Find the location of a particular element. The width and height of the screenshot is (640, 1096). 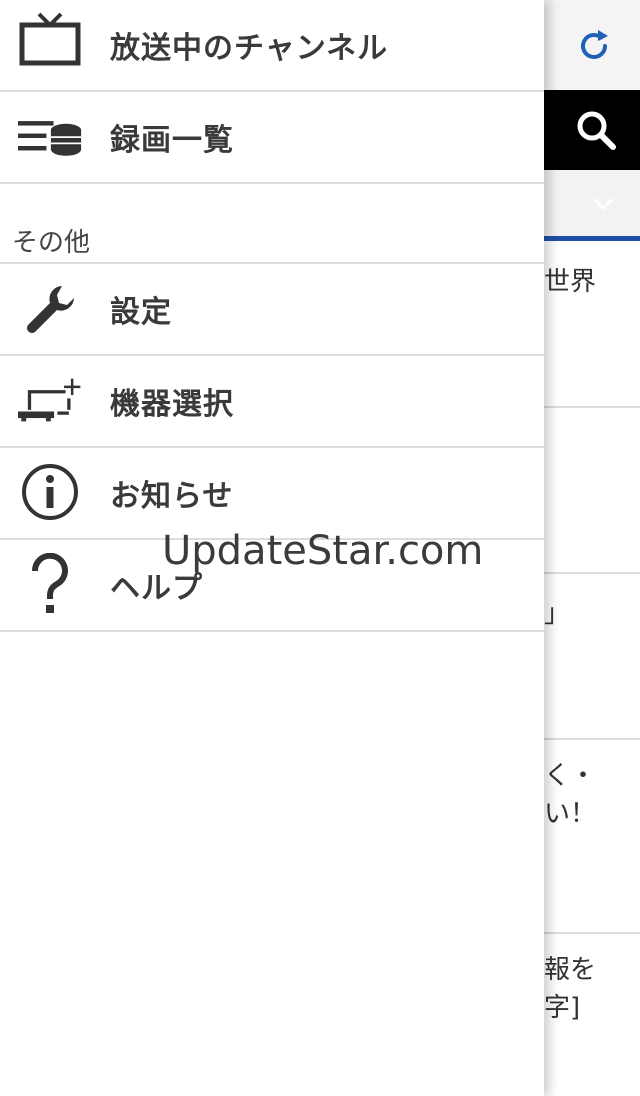

menu-item-label: 録画一覧 is located at coordinates (172, 140).